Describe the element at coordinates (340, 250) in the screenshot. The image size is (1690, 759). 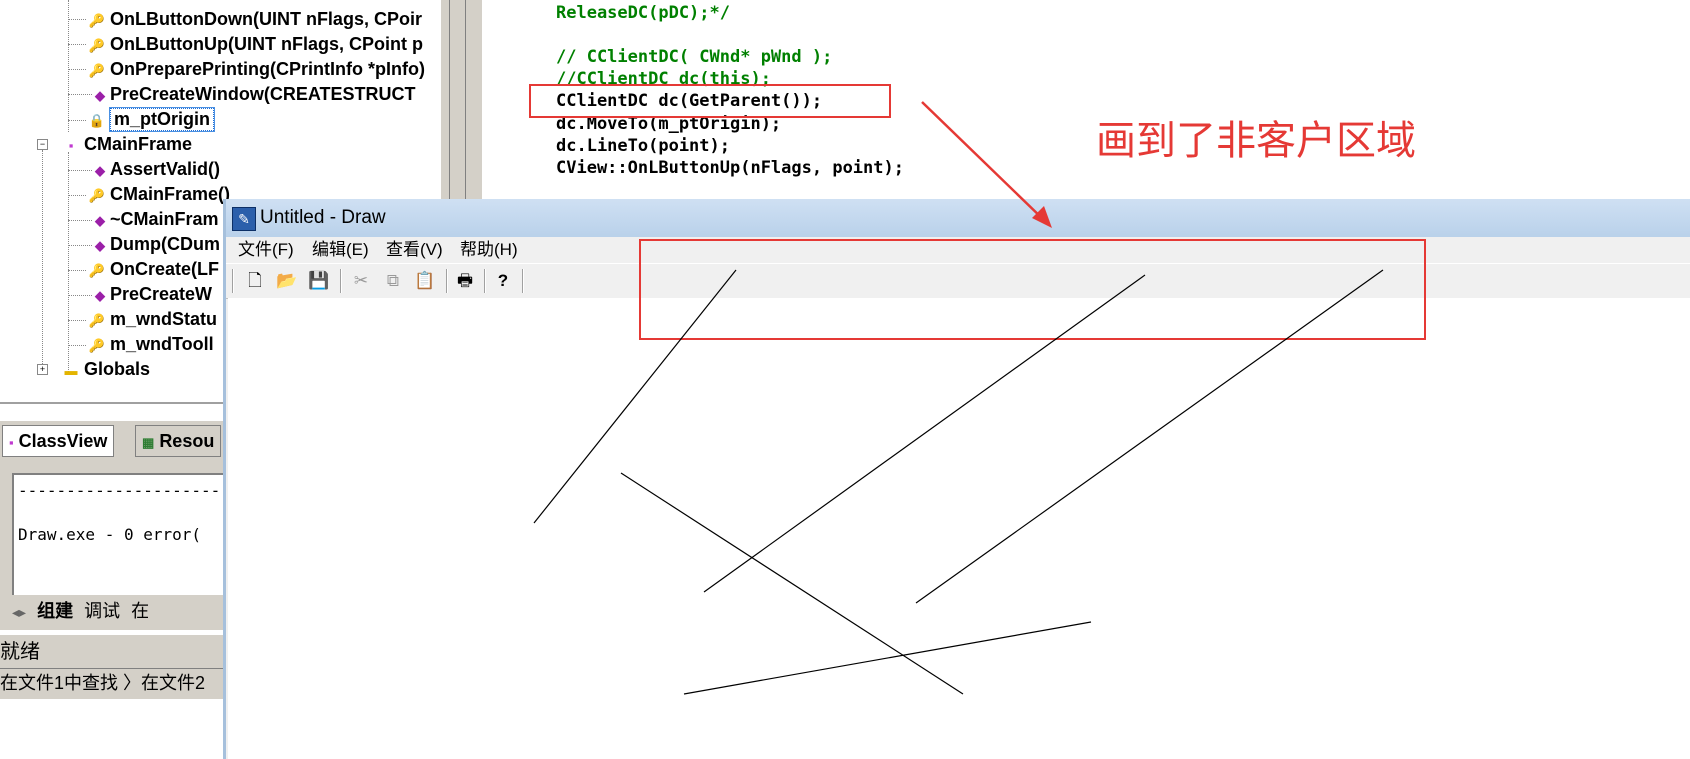
I see `menu-edit: 编辑(E)` at that location.